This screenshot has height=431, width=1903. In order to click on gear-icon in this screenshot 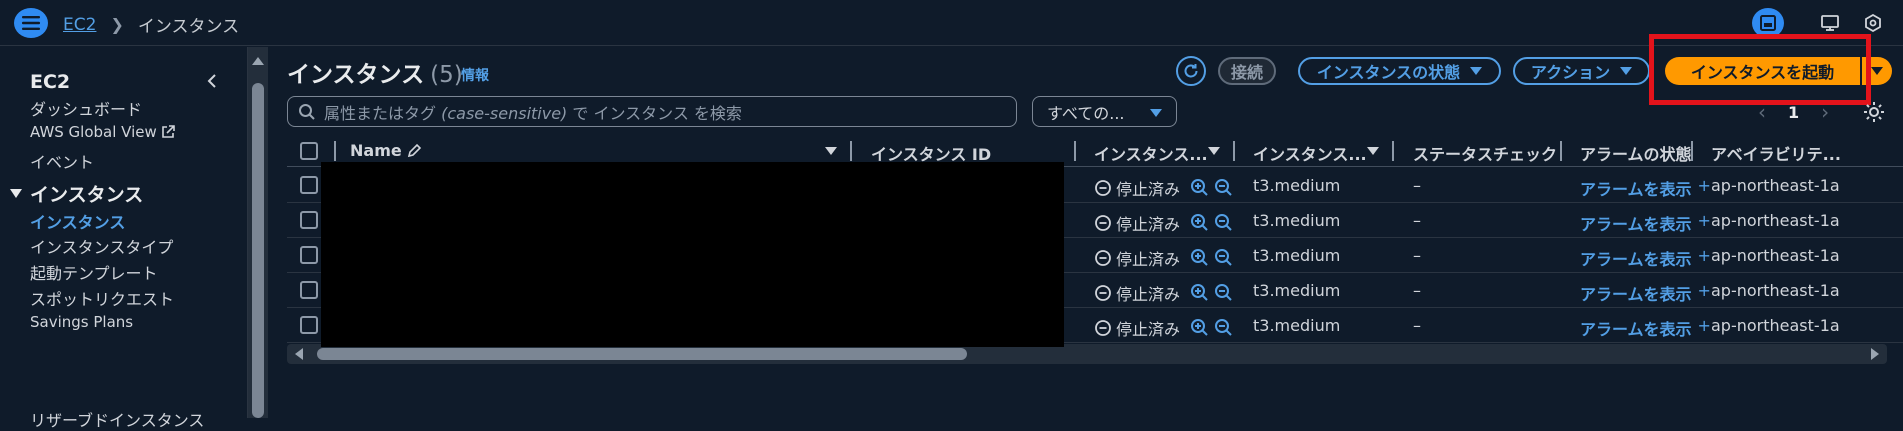, I will do `click(1874, 112)`.